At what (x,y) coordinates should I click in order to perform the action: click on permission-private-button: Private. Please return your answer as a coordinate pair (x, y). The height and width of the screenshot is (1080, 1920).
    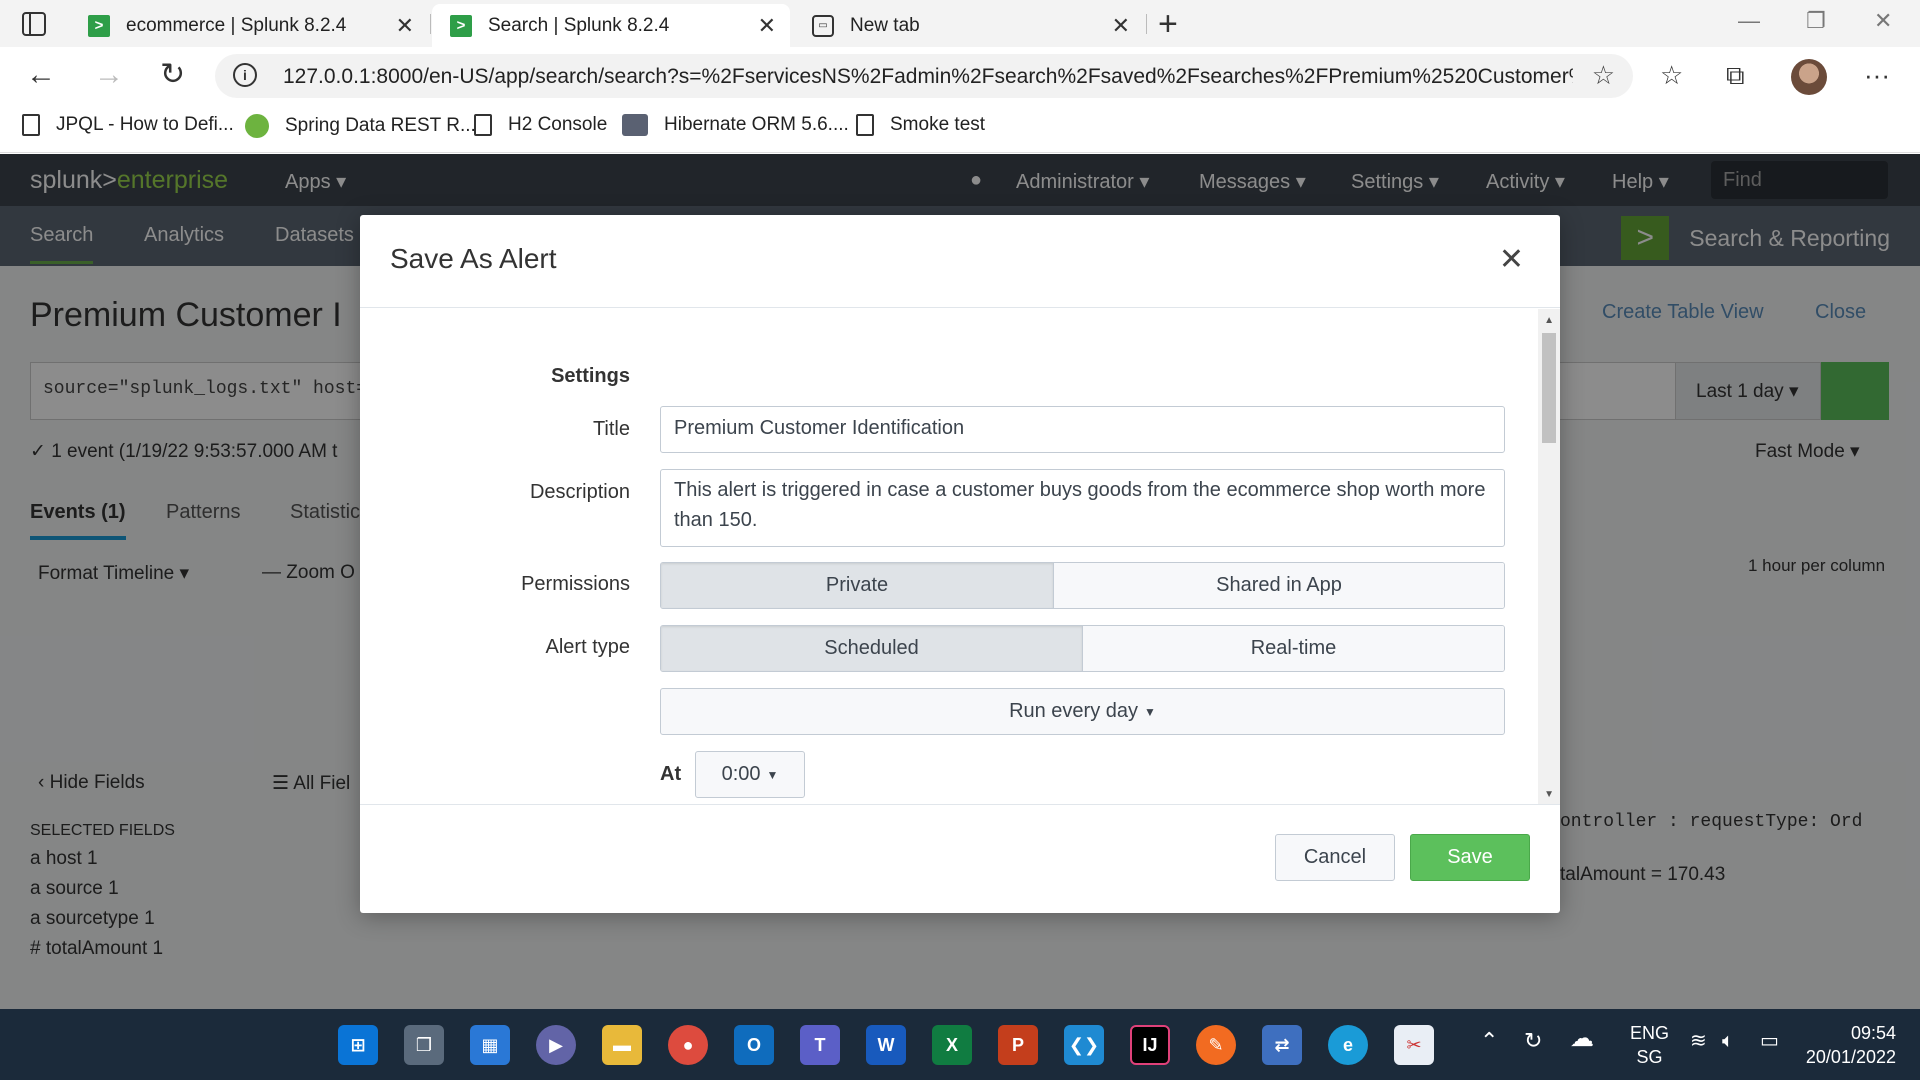
    Looking at the image, I should click on (857, 585).